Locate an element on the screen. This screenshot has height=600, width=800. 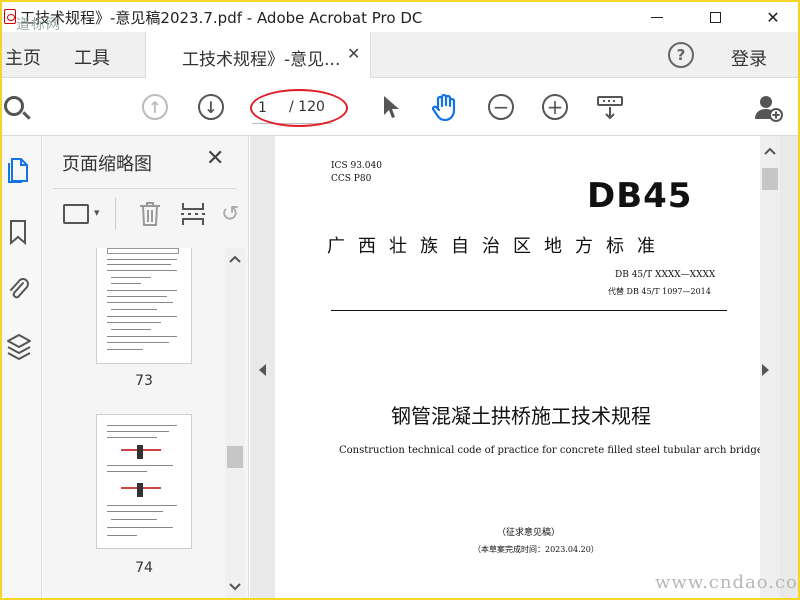
scroll-mode-icon is located at coordinates (610, 110).